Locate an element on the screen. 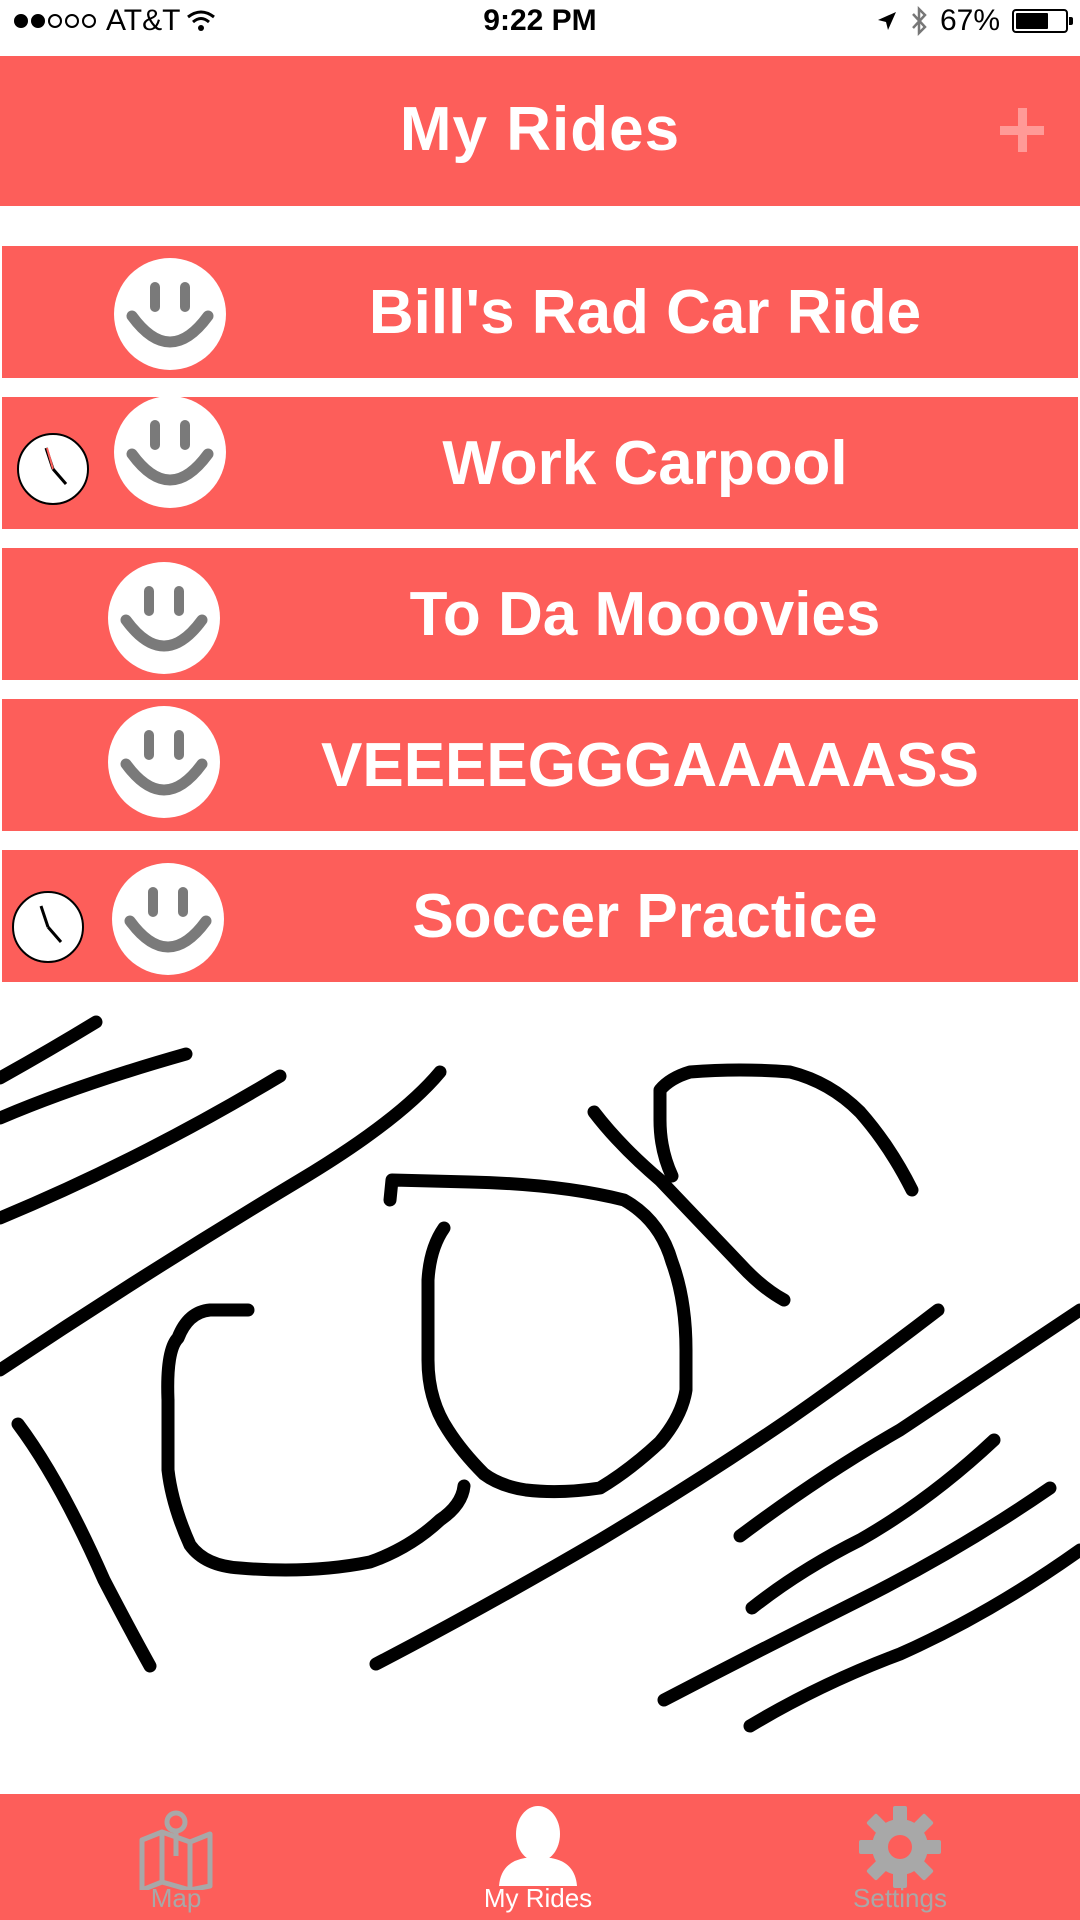 The image size is (1080, 1920). status-right: 67% is located at coordinates (974, 21).